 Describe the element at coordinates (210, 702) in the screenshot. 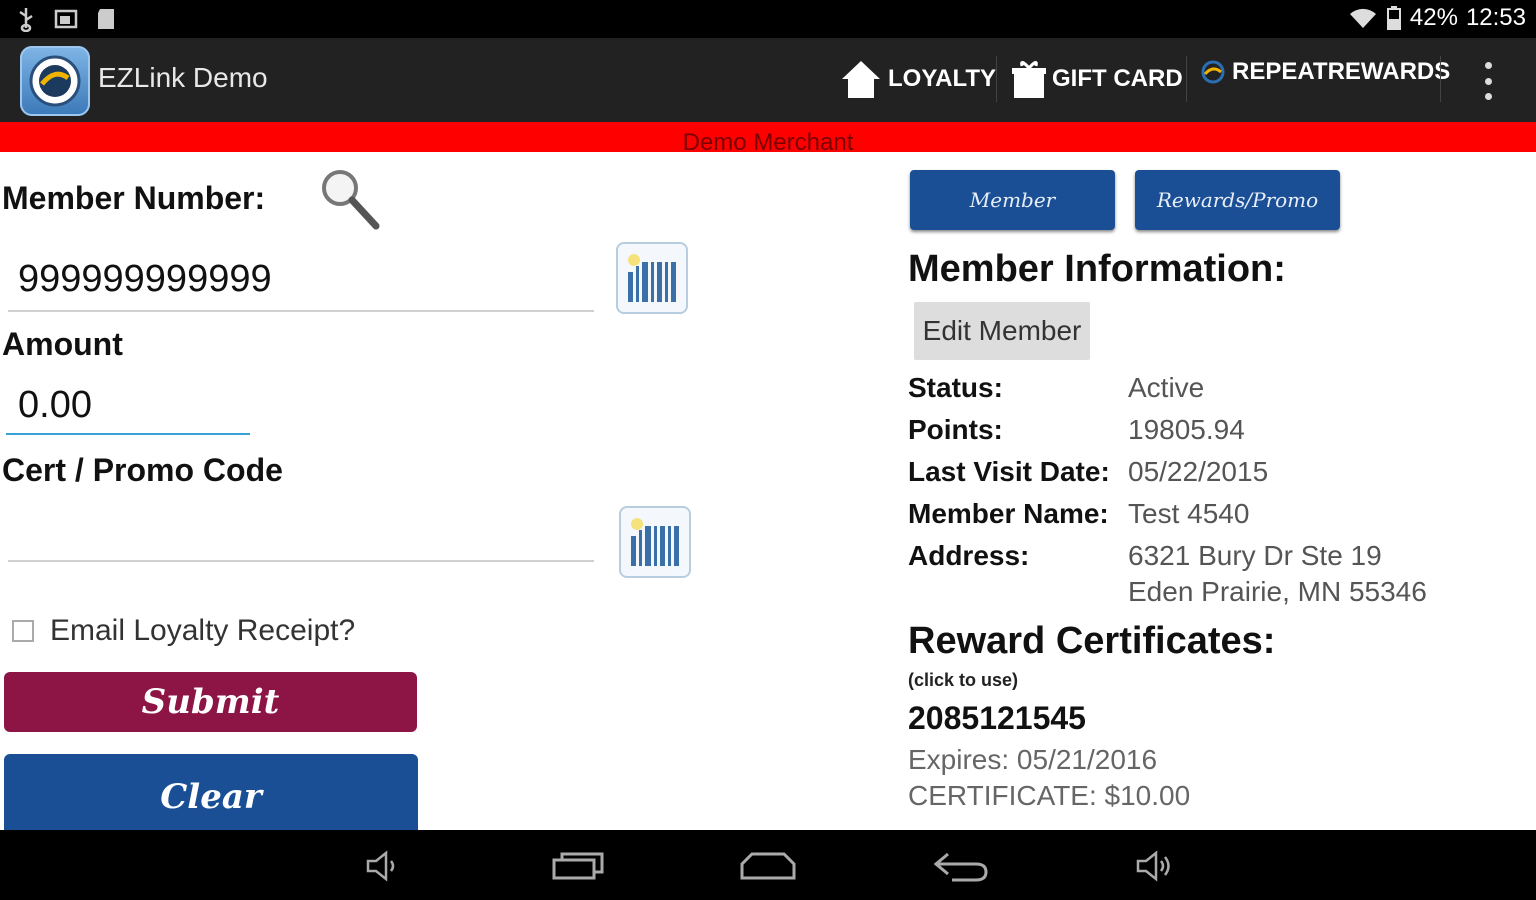

I see `submit-button: Submit` at that location.